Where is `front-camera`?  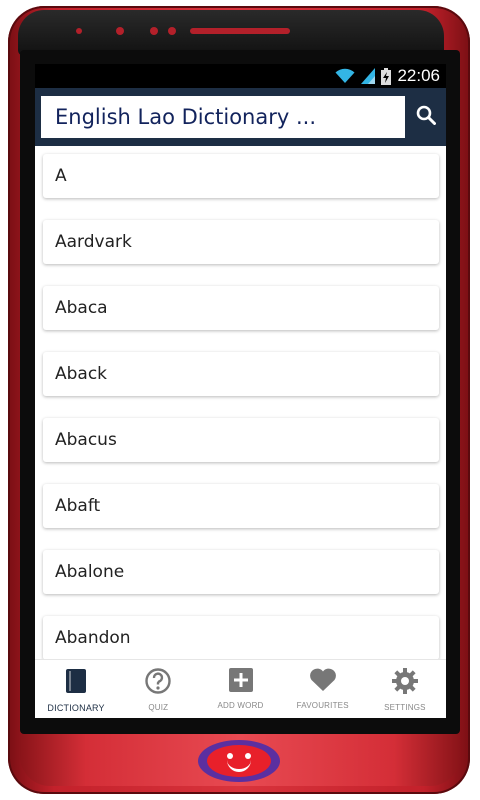 front-camera is located at coordinates (120, 31).